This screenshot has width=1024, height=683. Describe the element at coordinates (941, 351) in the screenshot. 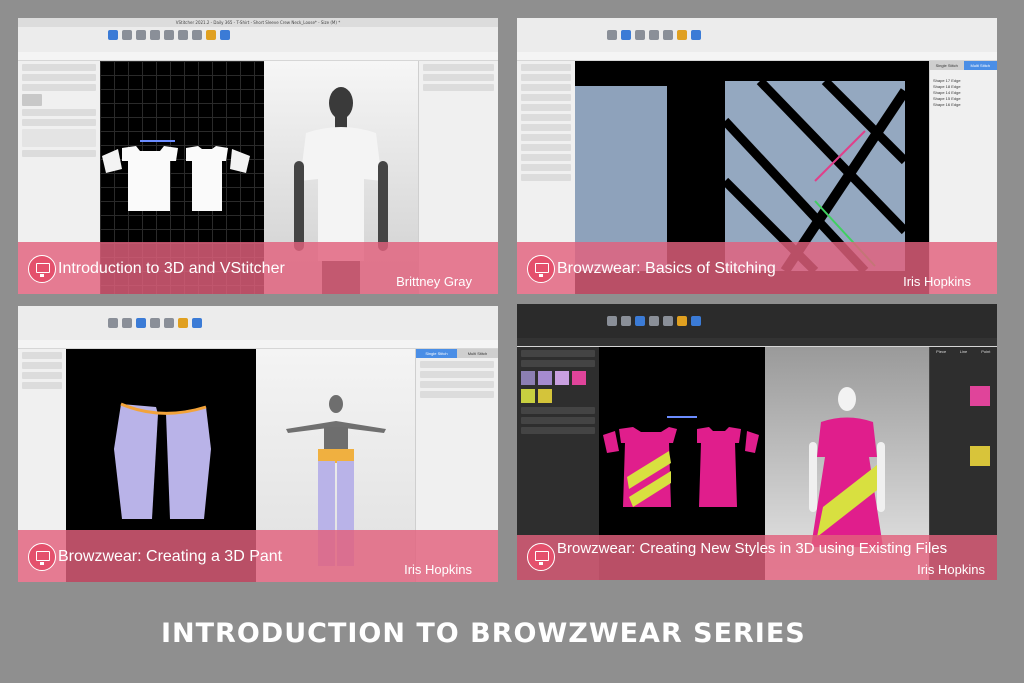

I see `piece-tab: Piece` at that location.